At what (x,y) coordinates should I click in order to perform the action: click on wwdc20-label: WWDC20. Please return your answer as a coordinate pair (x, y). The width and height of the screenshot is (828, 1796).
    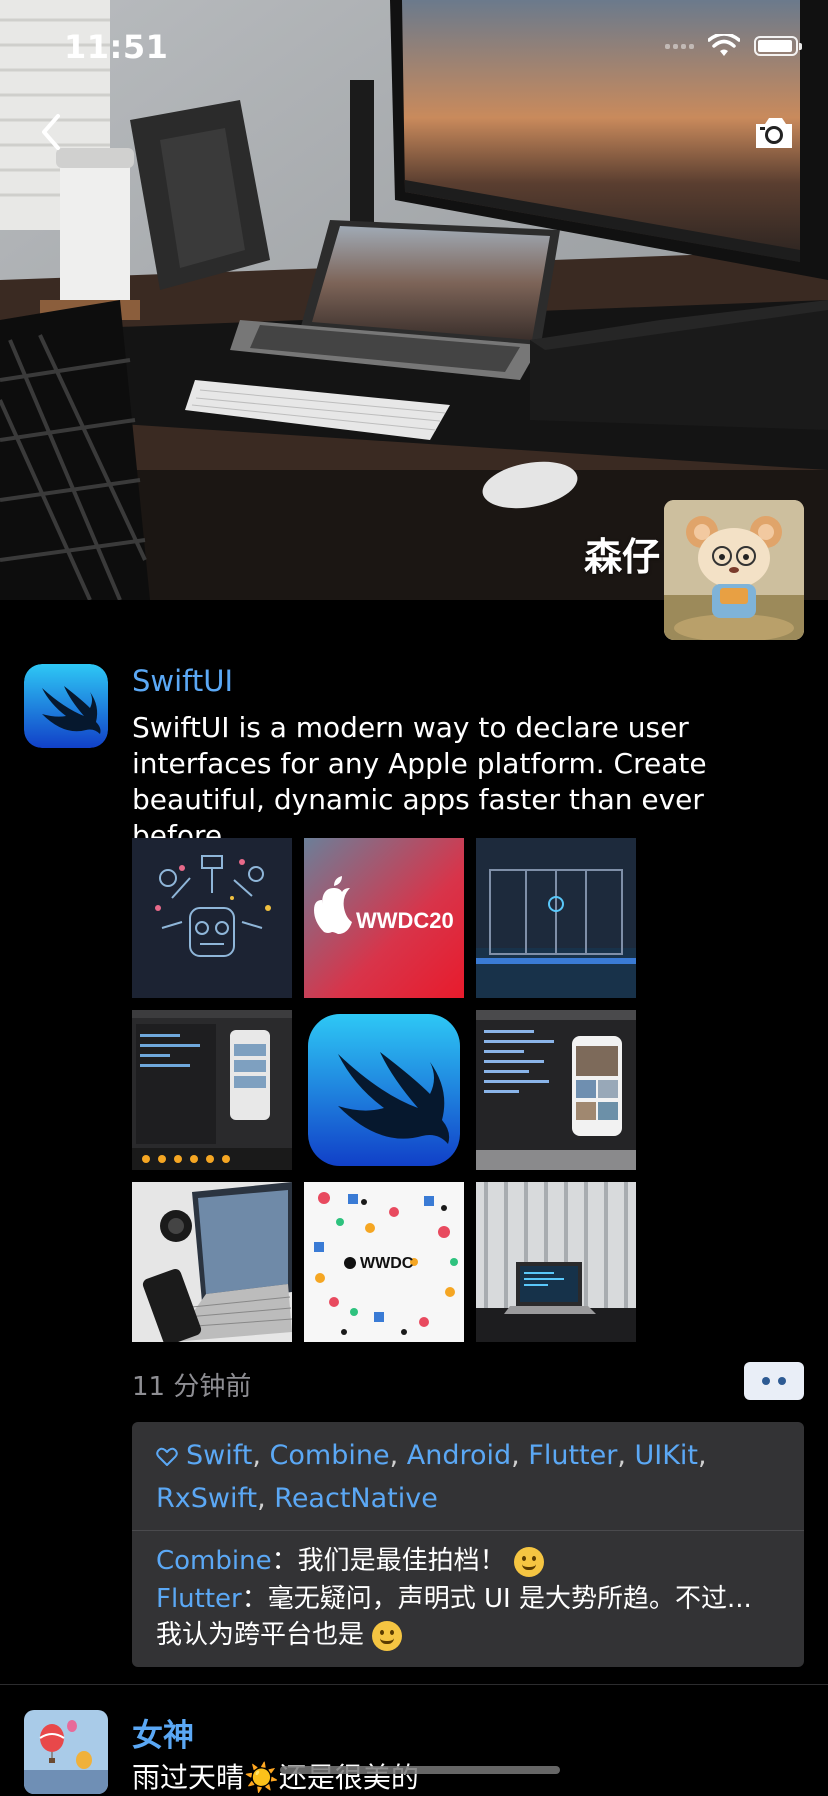
    Looking at the image, I should click on (405, 920).